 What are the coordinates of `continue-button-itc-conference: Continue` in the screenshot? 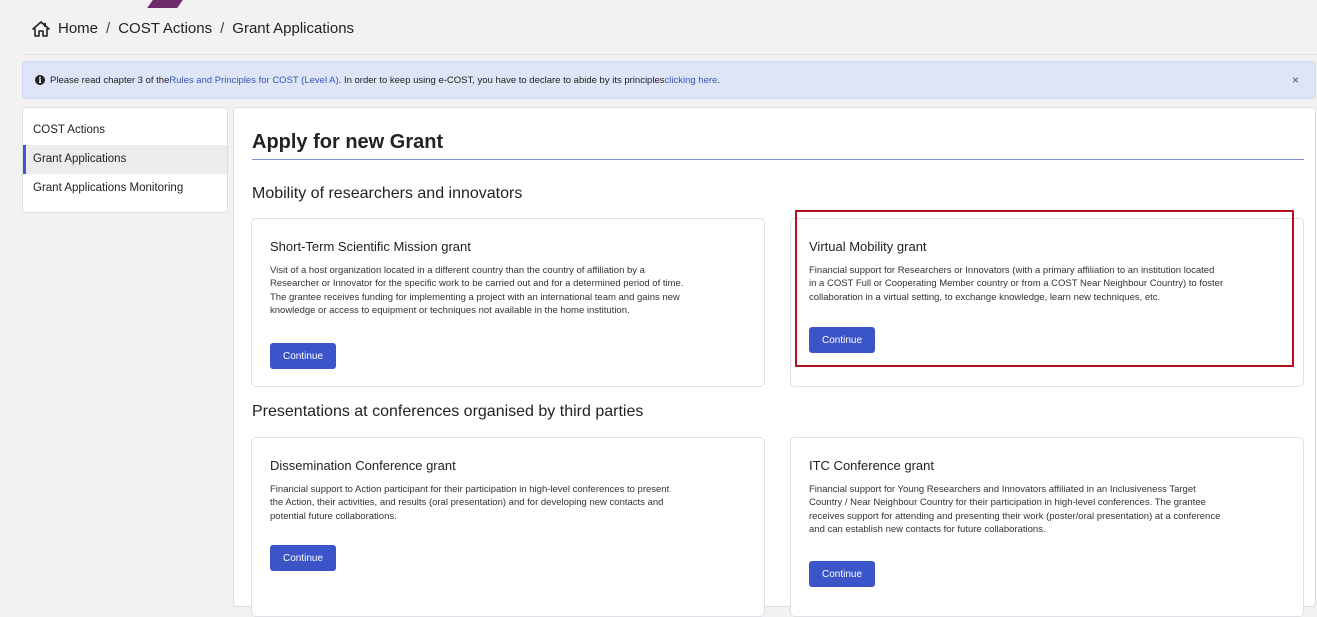 It's located at (842, 574).